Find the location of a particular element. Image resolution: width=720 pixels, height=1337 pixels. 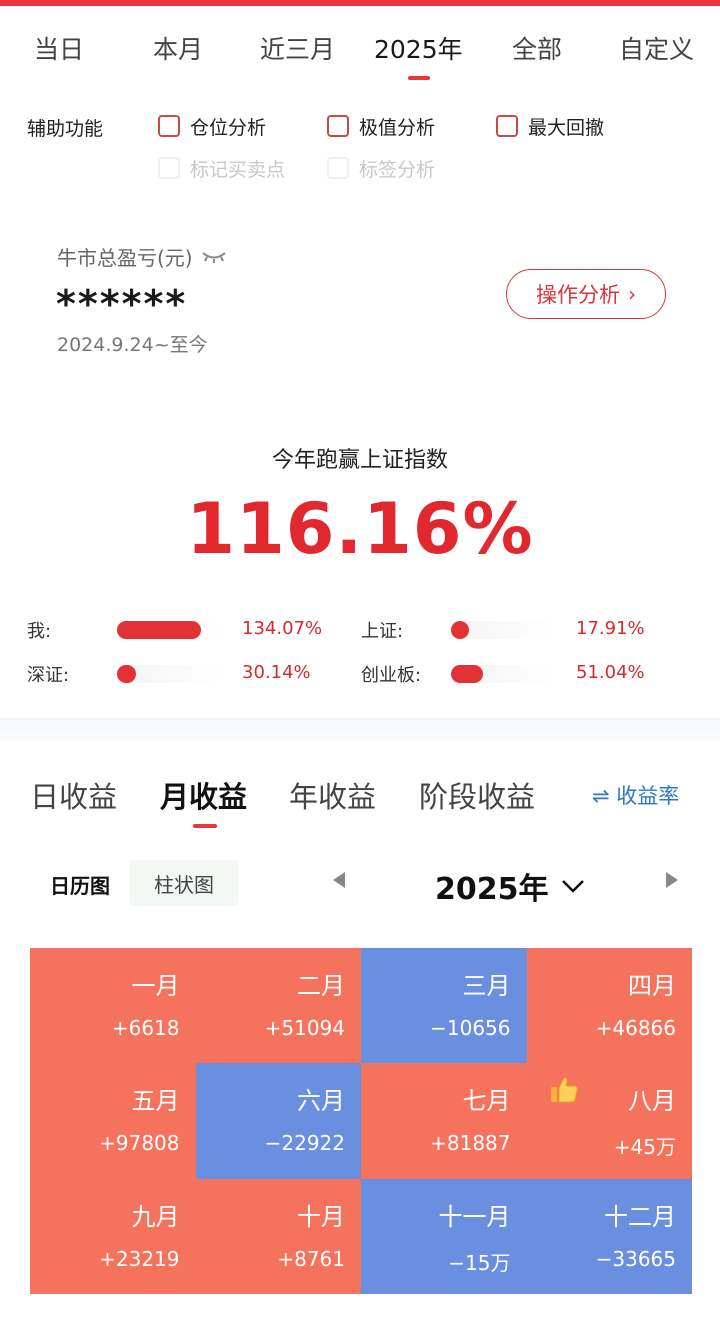

tab-yearly-earnings: 年收益 is located at coordinates (332, 795).